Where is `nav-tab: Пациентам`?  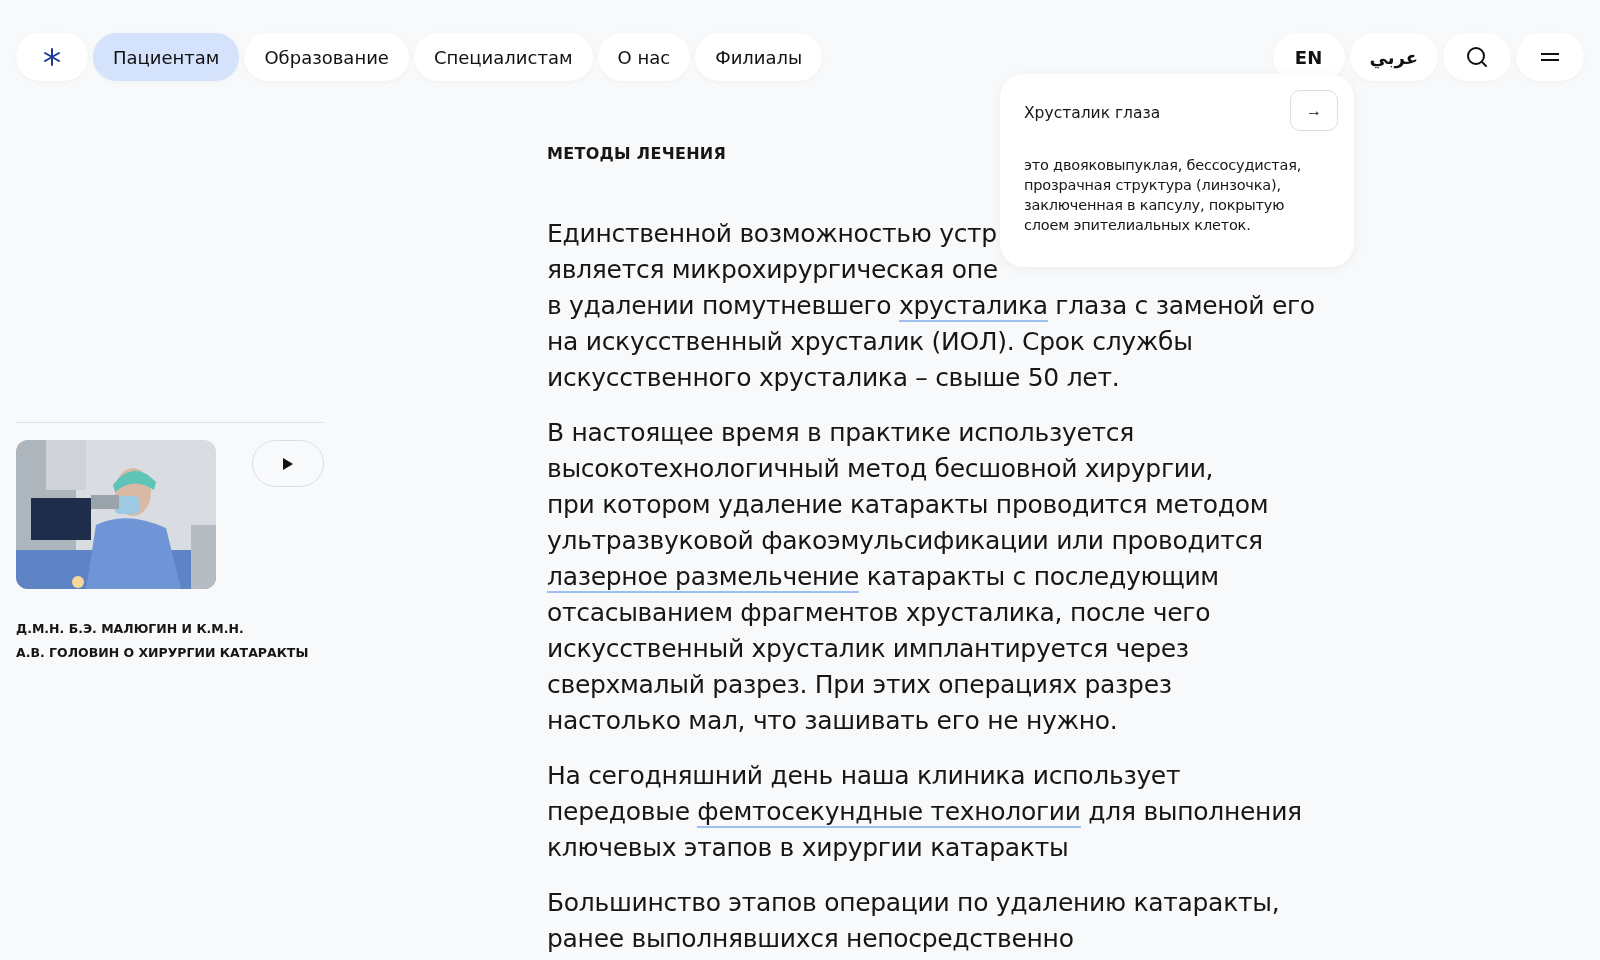 nav-tab: Пациентам is located at coordinates (166, 57).